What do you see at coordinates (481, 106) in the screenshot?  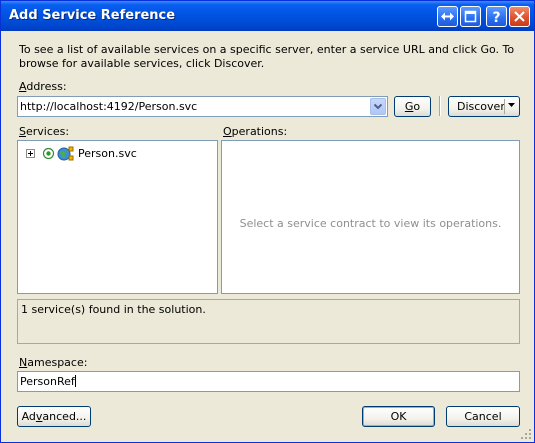 I see `discover-button-label: Discover` at bounding box center [481, 106].